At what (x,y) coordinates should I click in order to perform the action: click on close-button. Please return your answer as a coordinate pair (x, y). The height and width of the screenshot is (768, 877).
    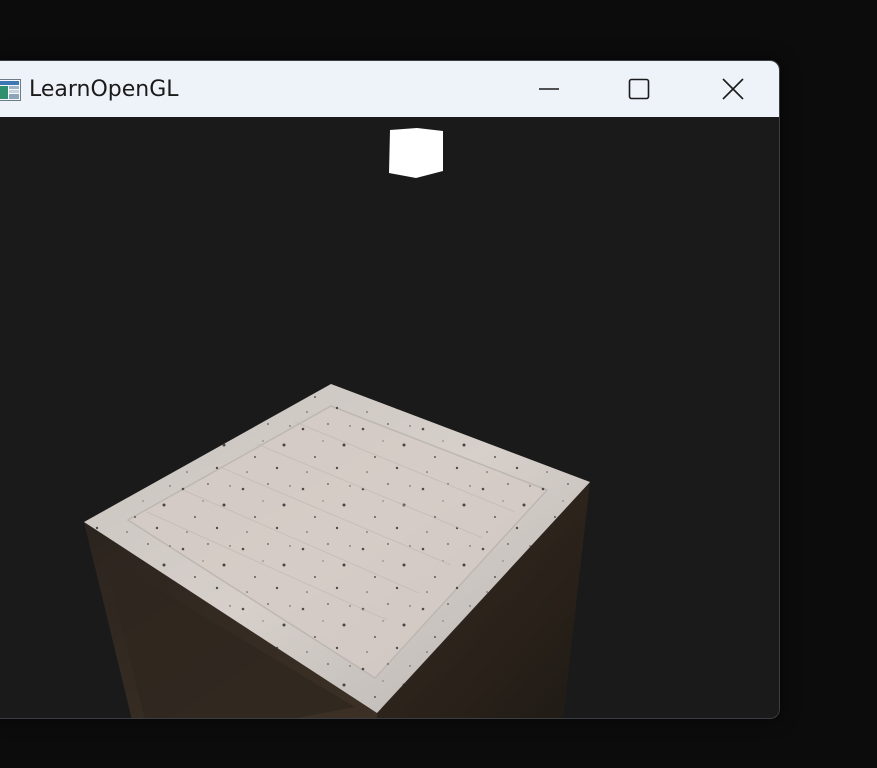
    Looking at the image, I should click on (733, 89).